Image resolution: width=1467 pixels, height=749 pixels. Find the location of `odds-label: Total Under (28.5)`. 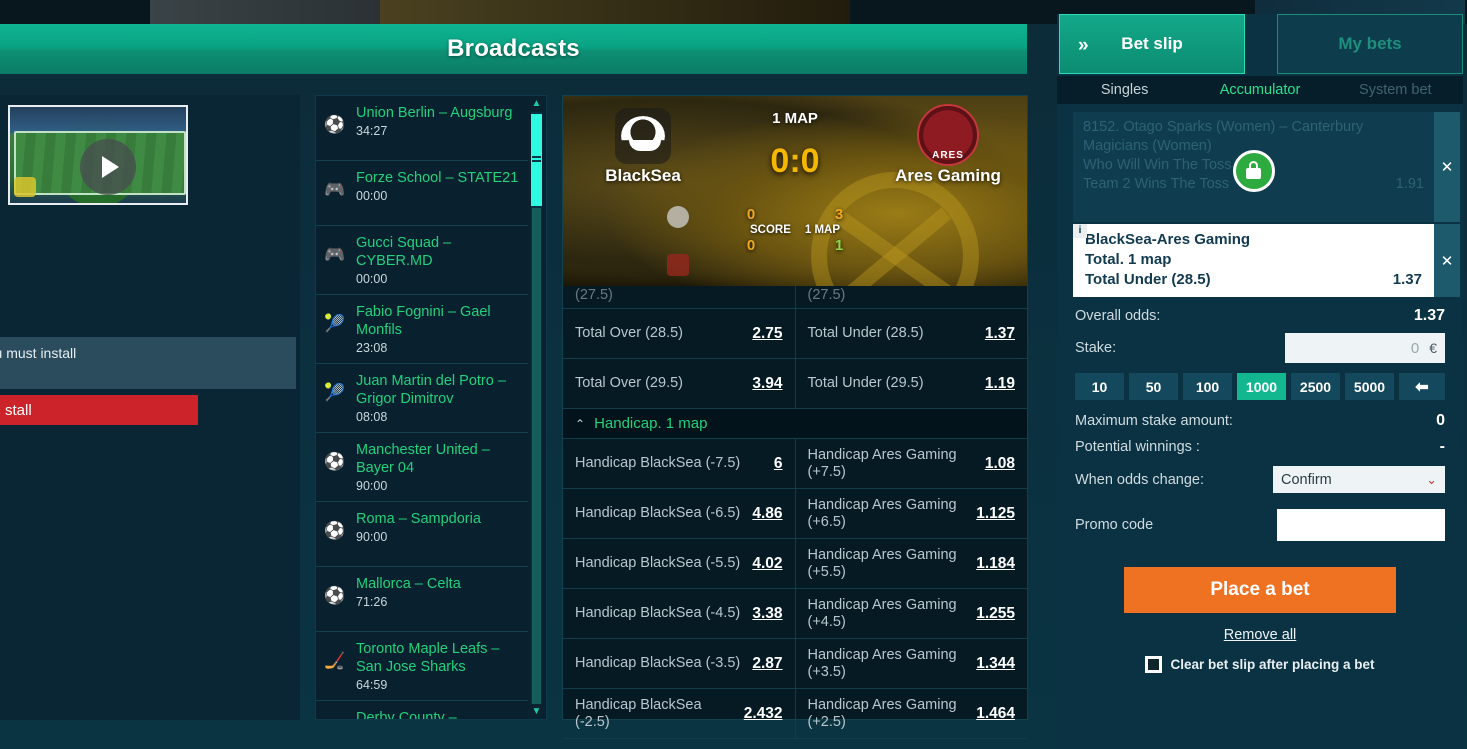

odds-label: Total Under (28.5) is located at coordinates (865, 333).